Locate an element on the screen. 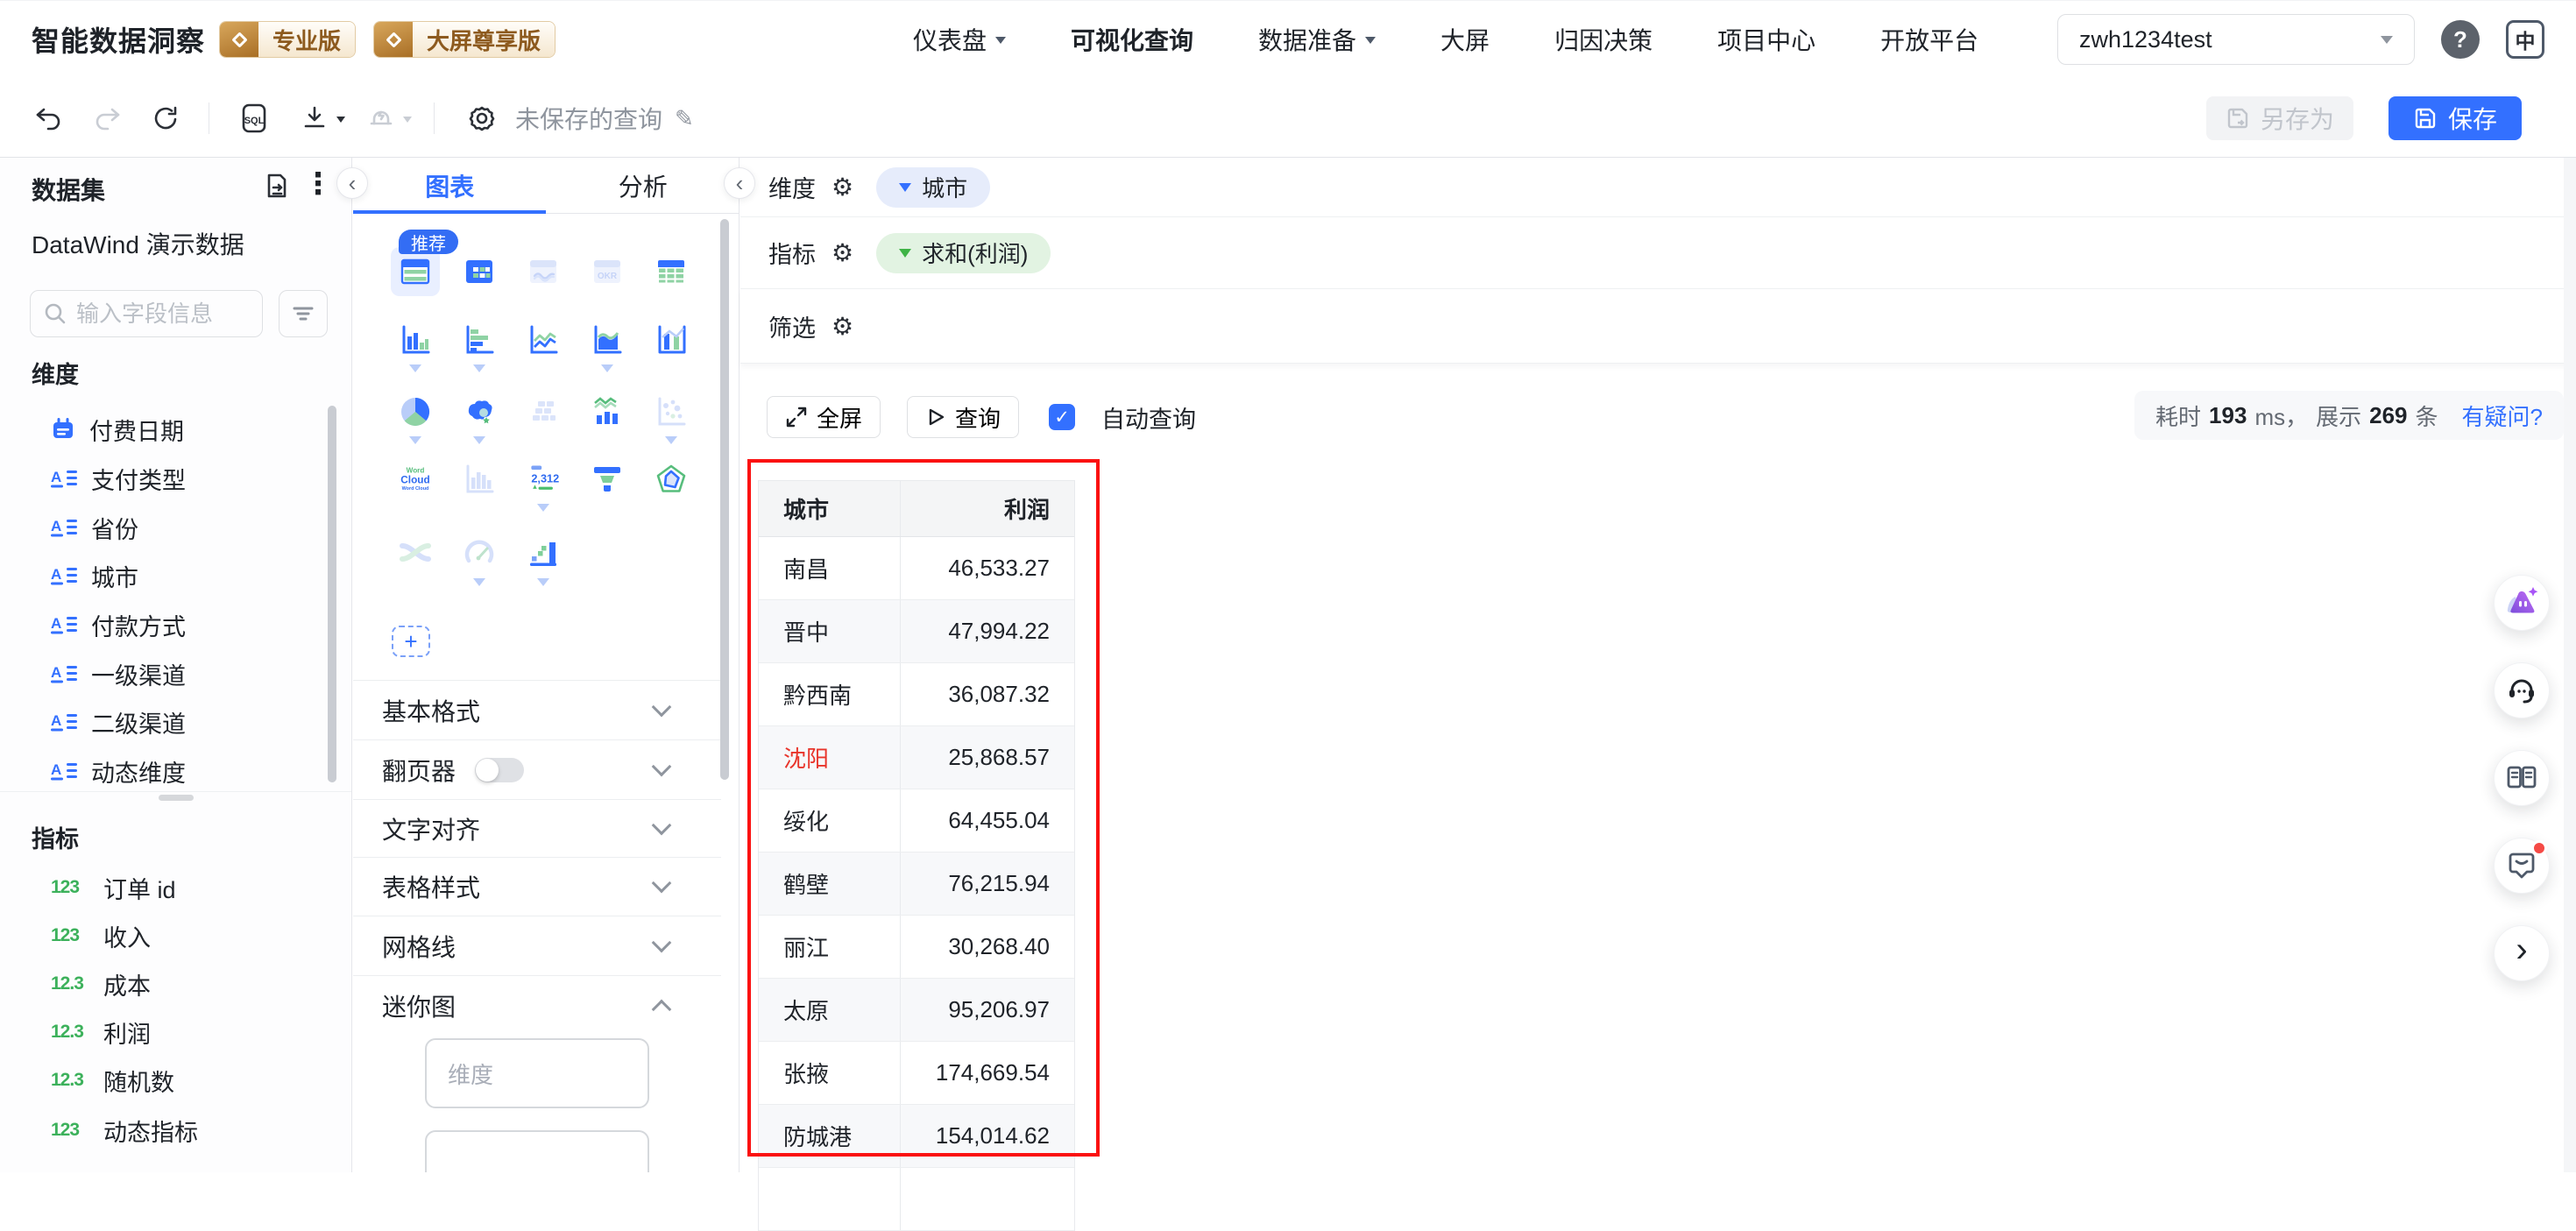  nav-dashboard: 仪表盘 is located at coordinates (959, 39).